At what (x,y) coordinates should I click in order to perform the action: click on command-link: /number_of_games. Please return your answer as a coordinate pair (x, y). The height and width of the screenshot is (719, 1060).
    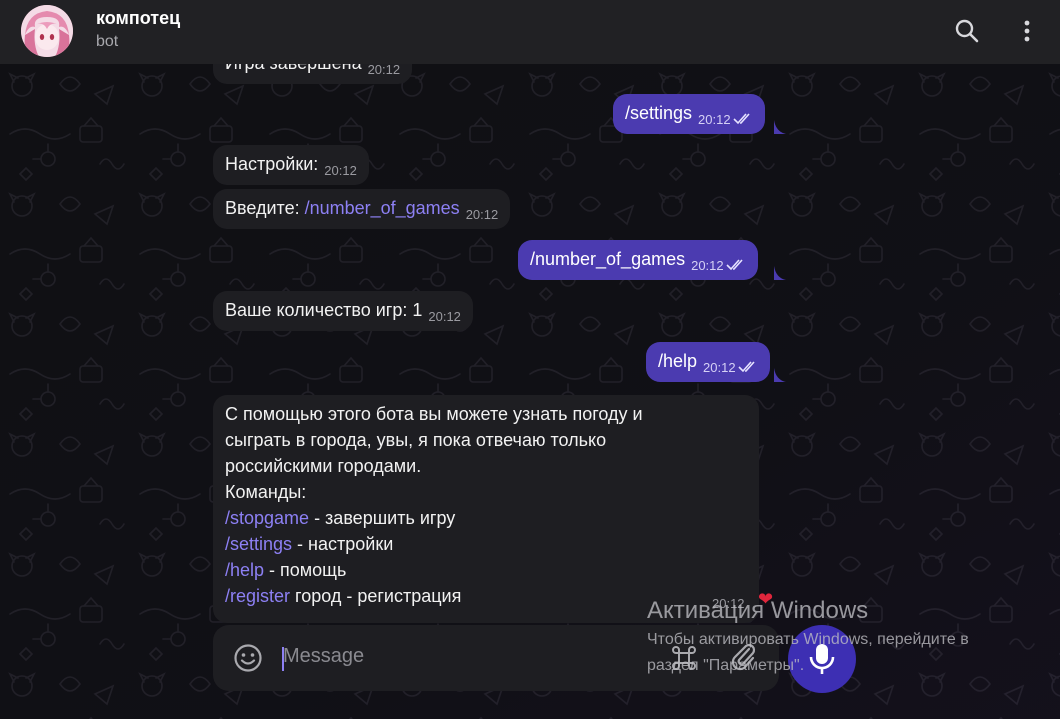
    Looking at the image, I should click on (382, 208).